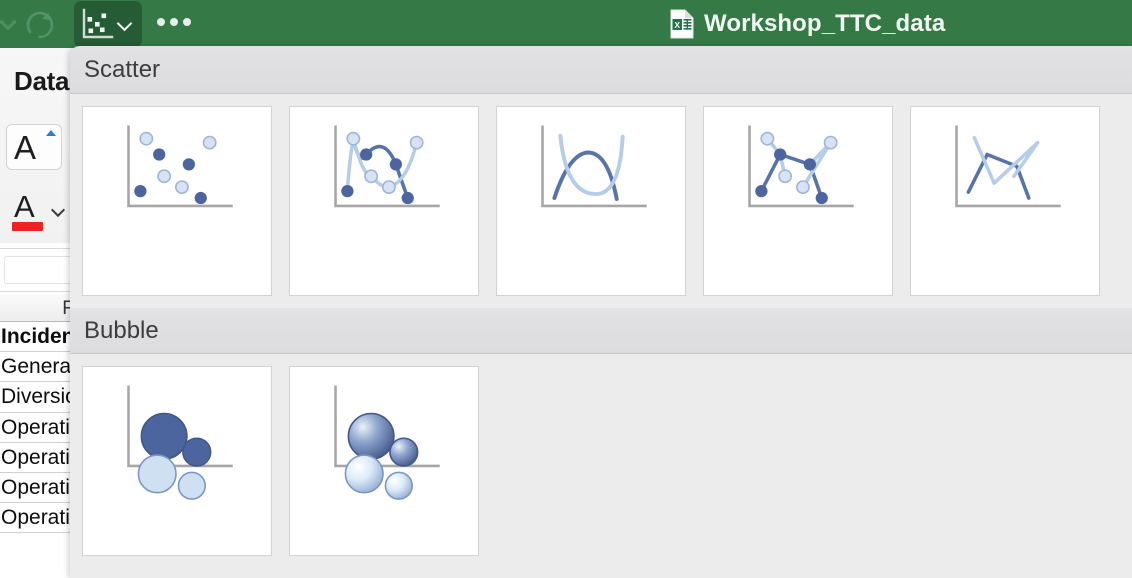  Describe the element at coordinates (6, 21) in the screenshot. I see `caret-left-icon` at that location.